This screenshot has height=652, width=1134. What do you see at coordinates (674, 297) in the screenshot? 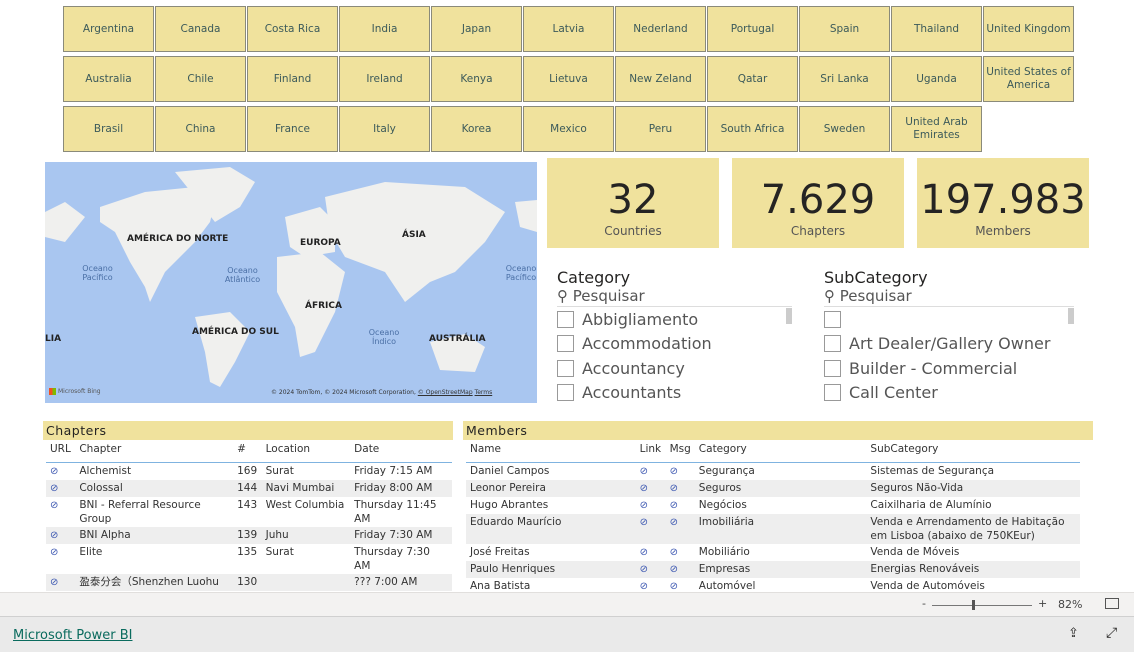
I see `category-search: ⚲ Pesquisar` at bounding box center [674, 297].